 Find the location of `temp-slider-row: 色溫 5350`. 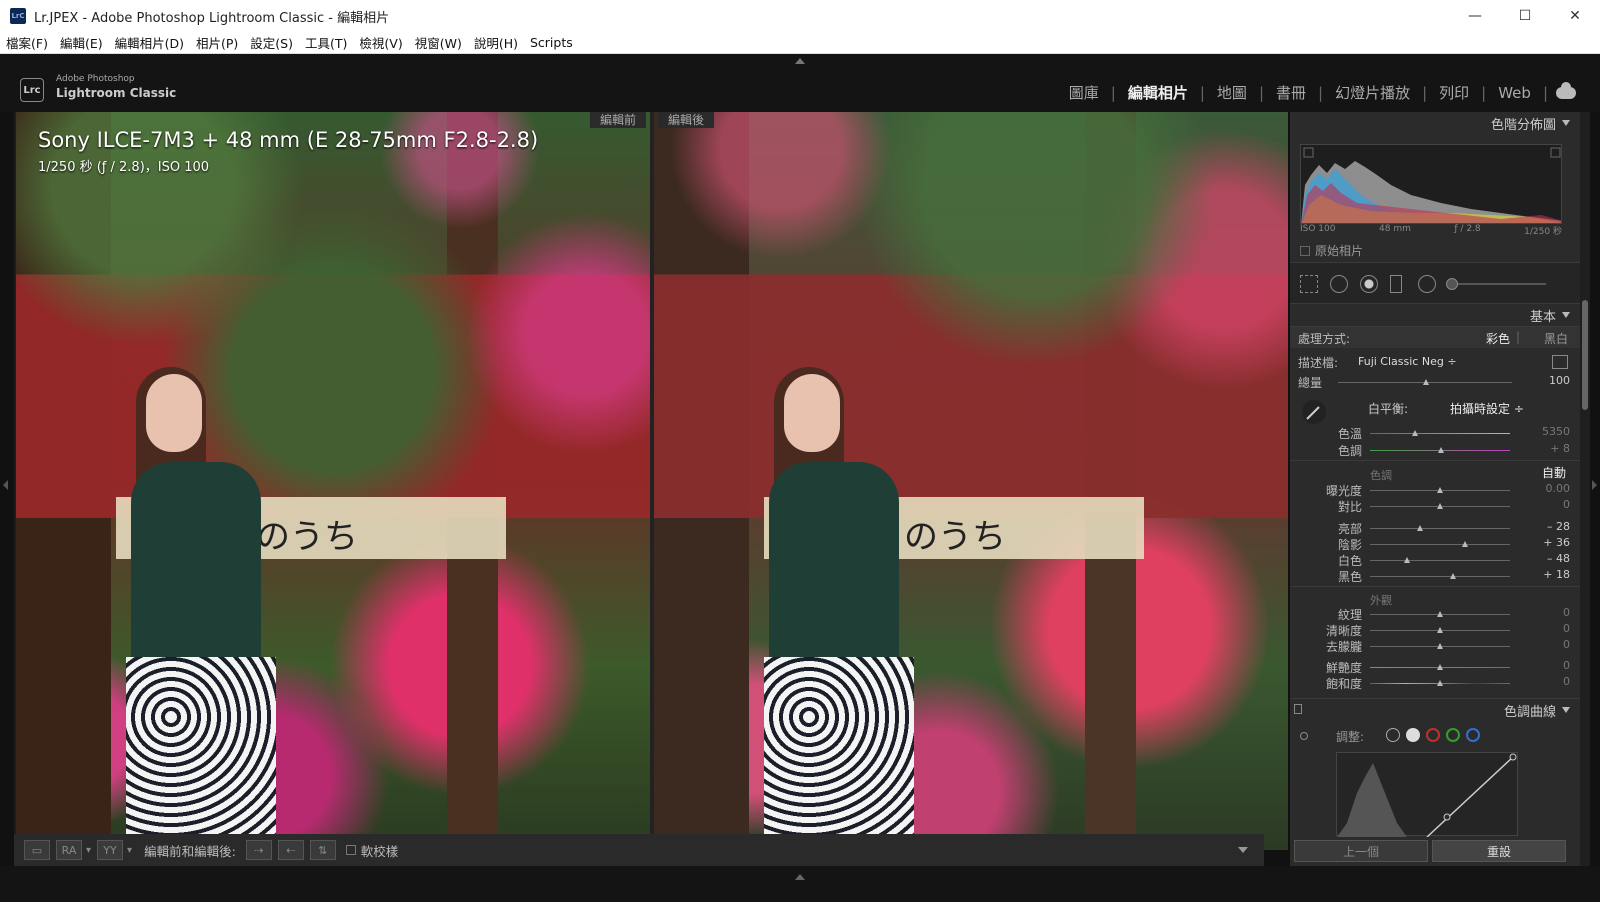

temp-slider-row: 色溫 5350 is located at coordinates (1435, 433).